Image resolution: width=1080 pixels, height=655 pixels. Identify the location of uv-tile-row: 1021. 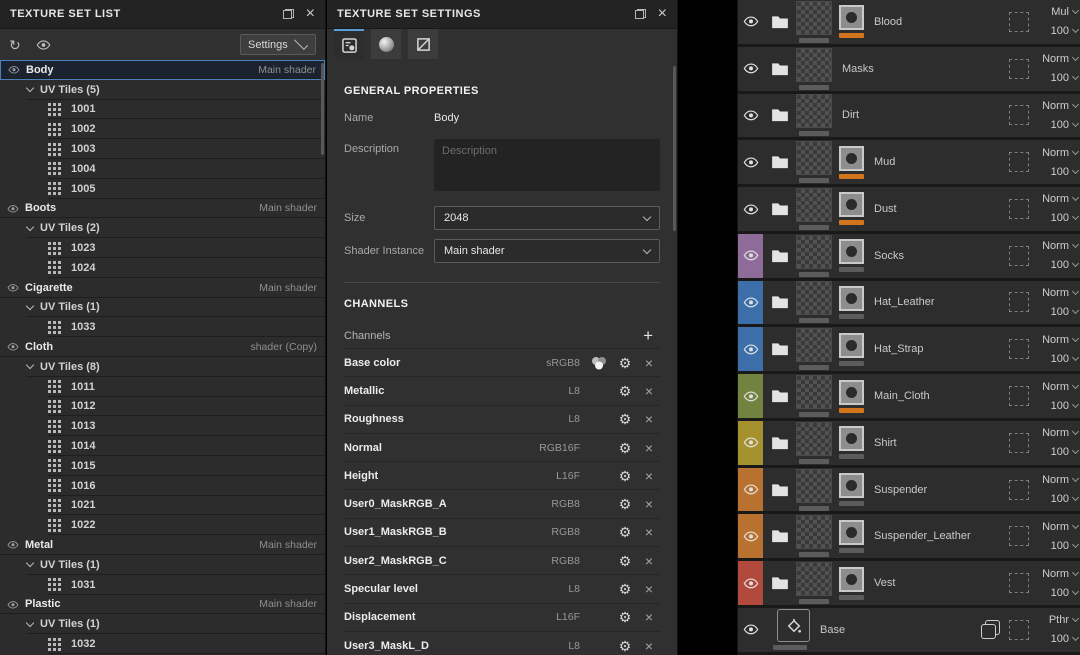
(162, 506).